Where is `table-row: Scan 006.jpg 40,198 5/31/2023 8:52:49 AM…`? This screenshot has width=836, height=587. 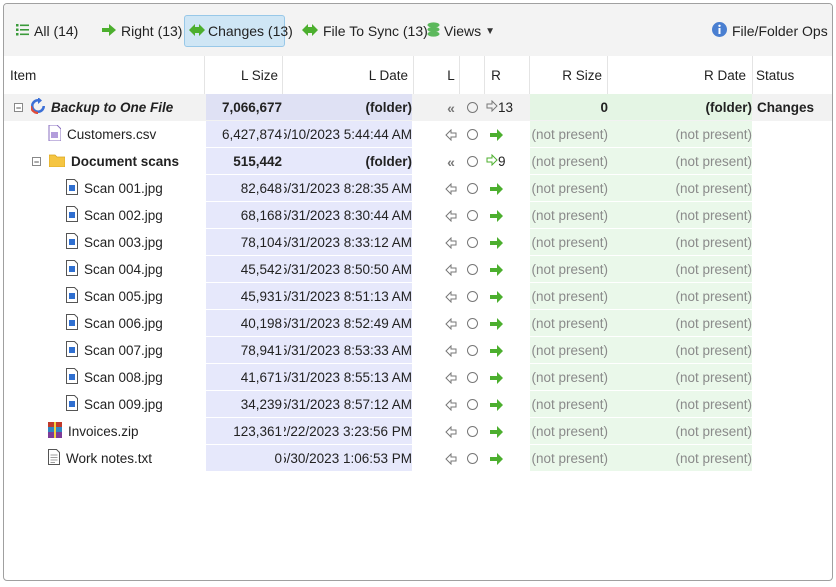
table-row: Scan 006.jpg 40,198 5/31/2023 8:52:49 AM… is located at coordinates (418, 323).